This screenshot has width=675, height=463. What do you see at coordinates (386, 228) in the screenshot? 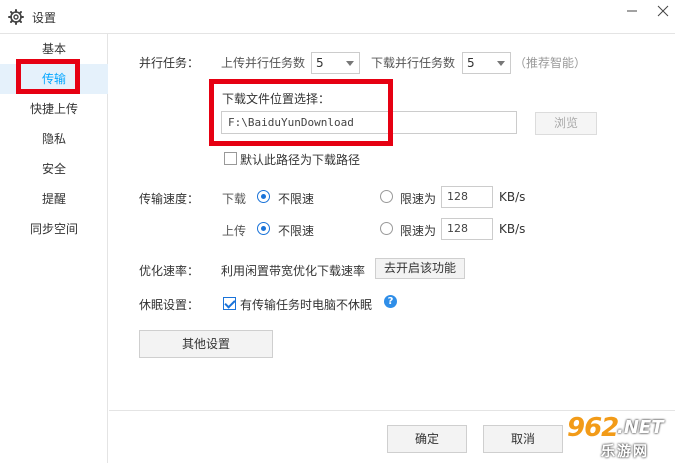
I see `upload-limit-radio` at bounding box center [386, 228].